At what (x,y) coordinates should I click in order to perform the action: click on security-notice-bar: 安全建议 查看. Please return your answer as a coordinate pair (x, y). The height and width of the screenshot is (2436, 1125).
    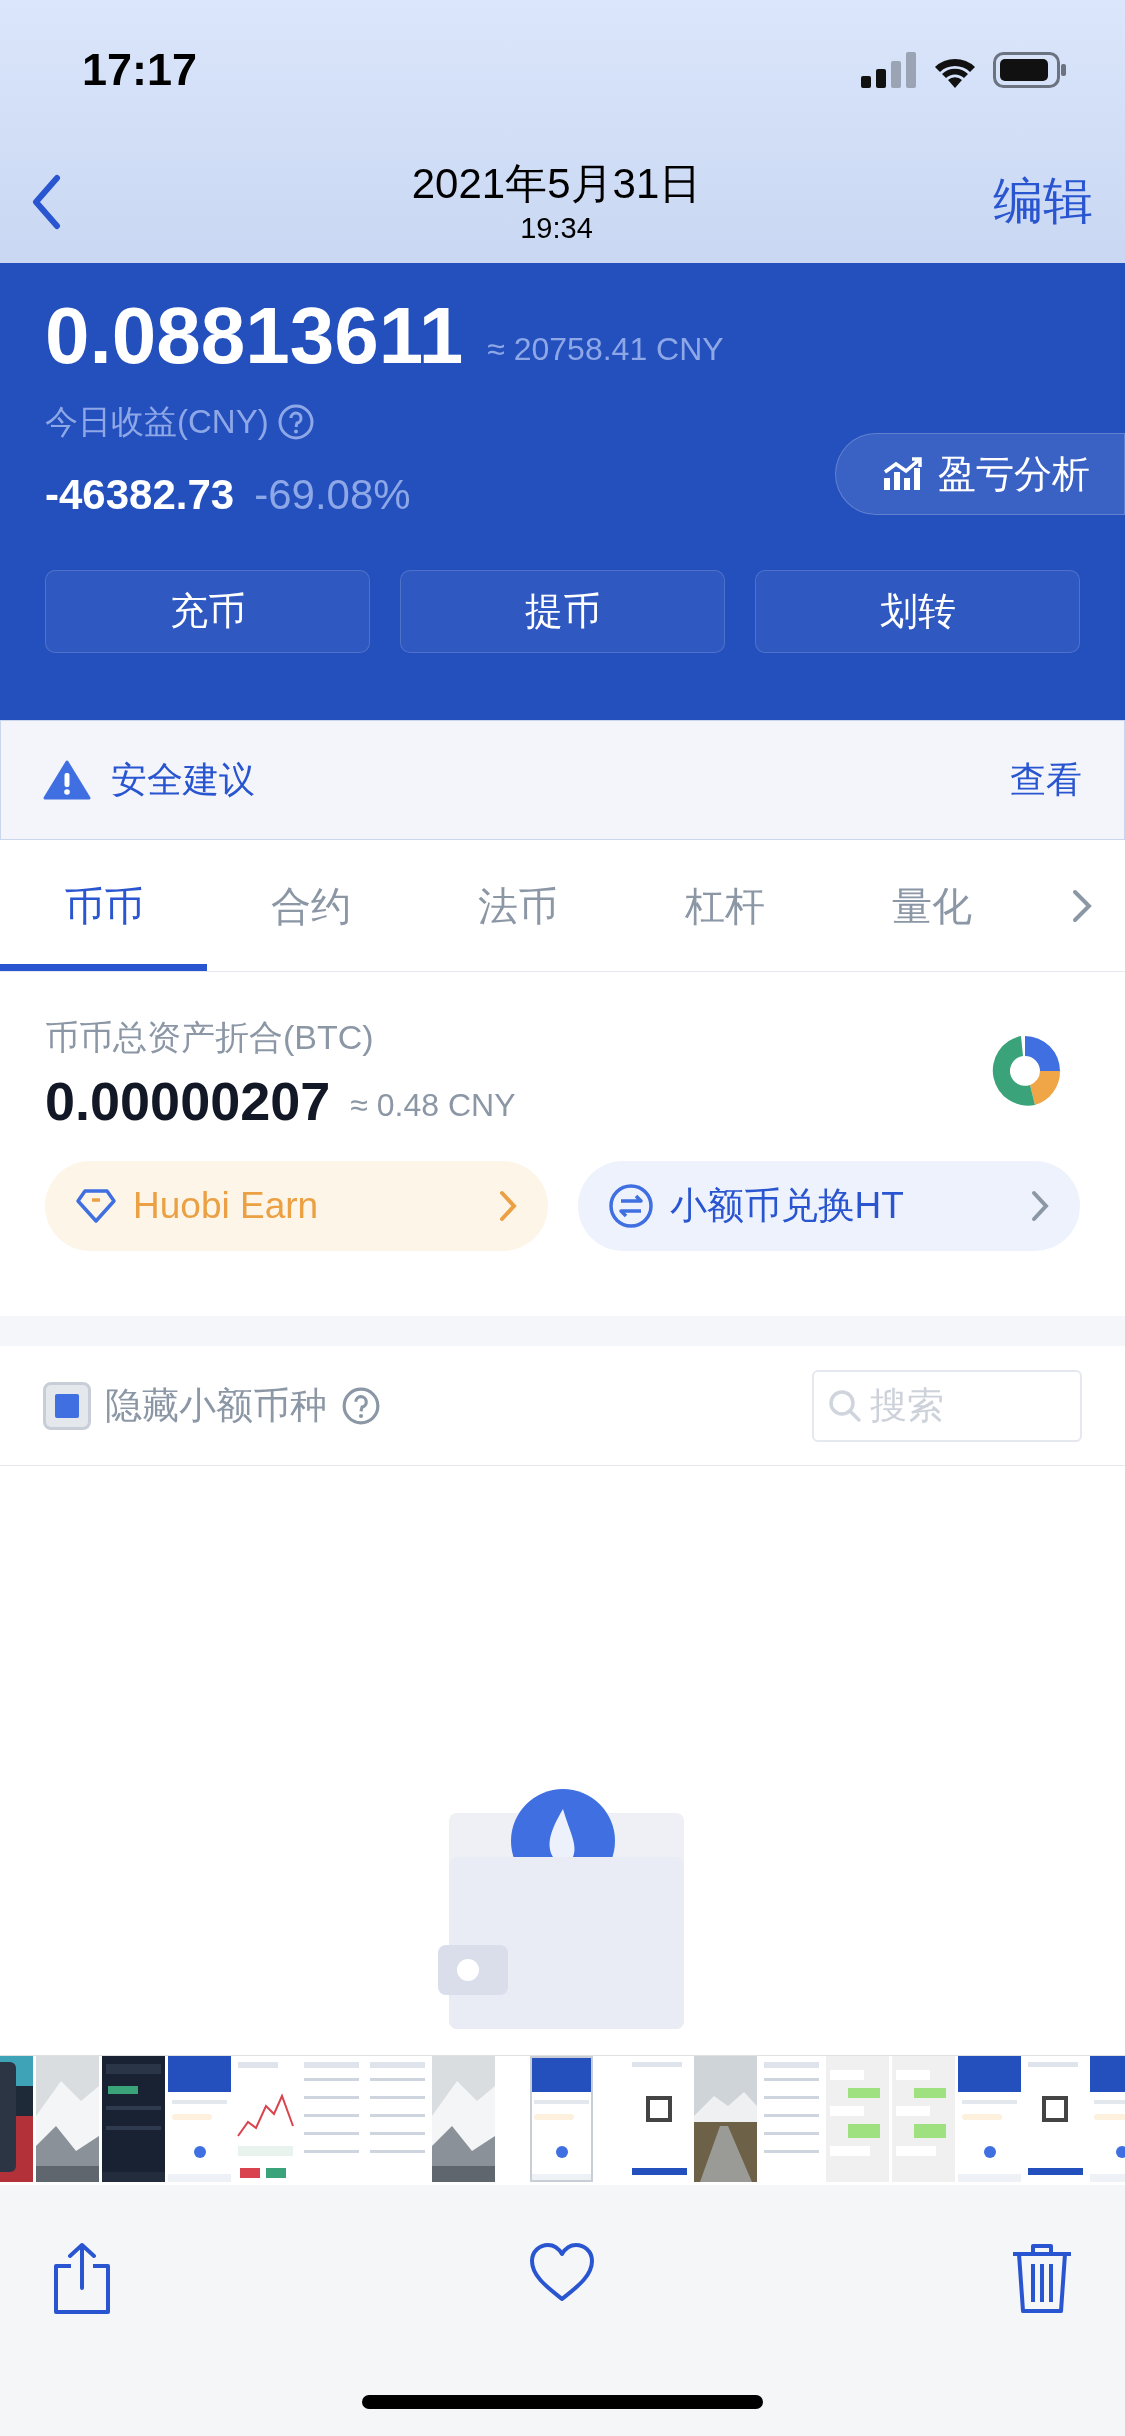
    Looking at the image, I should click on (562, 780).